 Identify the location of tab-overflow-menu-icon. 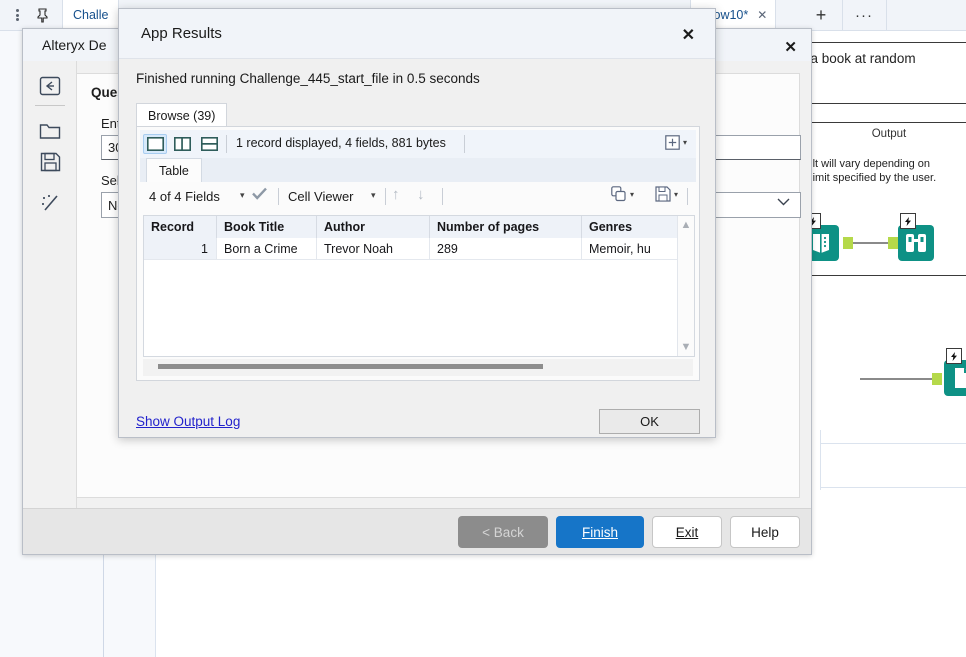
(17, 15).